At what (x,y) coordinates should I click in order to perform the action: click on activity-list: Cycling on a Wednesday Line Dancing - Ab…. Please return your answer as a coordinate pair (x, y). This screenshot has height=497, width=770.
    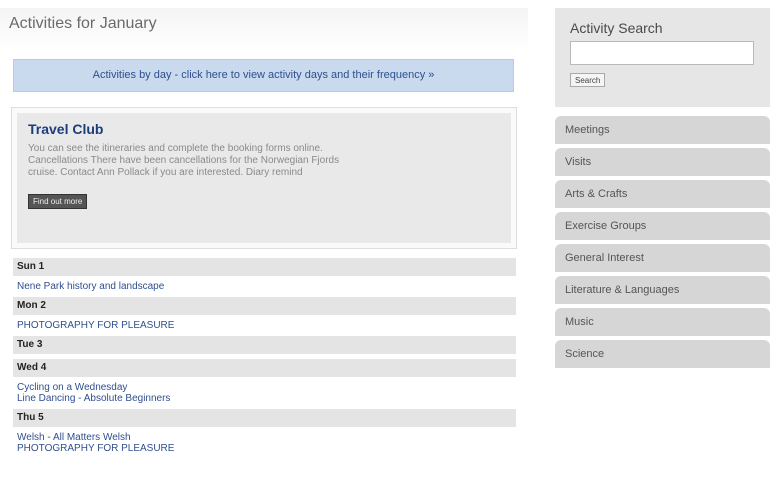
    Looking at the image, I should click on (264, 393).